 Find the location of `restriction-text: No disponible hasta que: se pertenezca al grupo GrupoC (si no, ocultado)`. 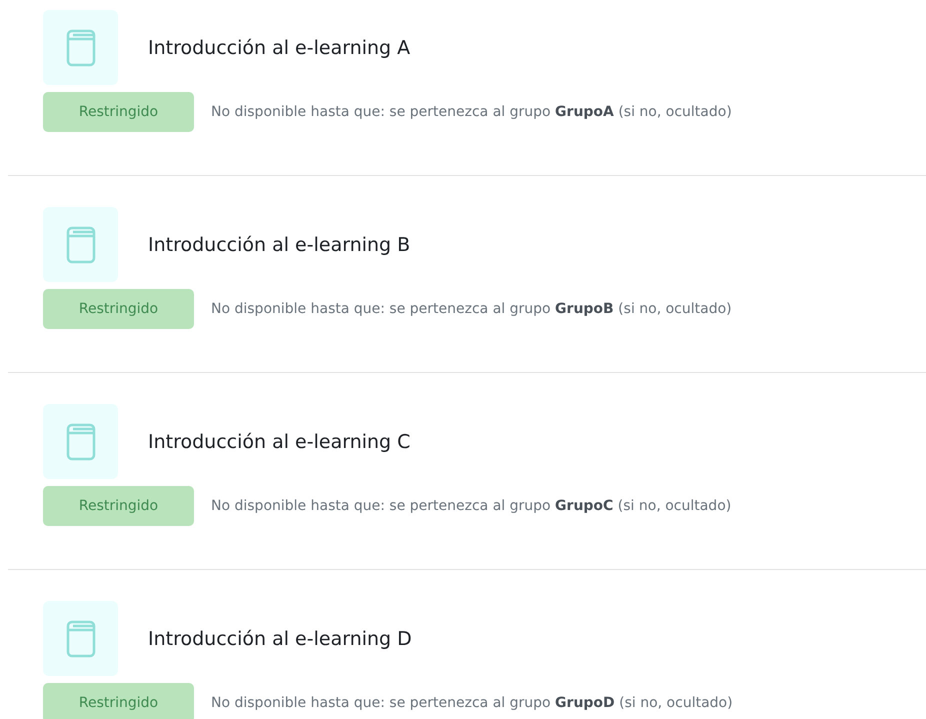

restriction-text: No disponible hasta que: se pertenezca al grupo GrupoC (si no, ocultado) is located at coordinates (471, 506).